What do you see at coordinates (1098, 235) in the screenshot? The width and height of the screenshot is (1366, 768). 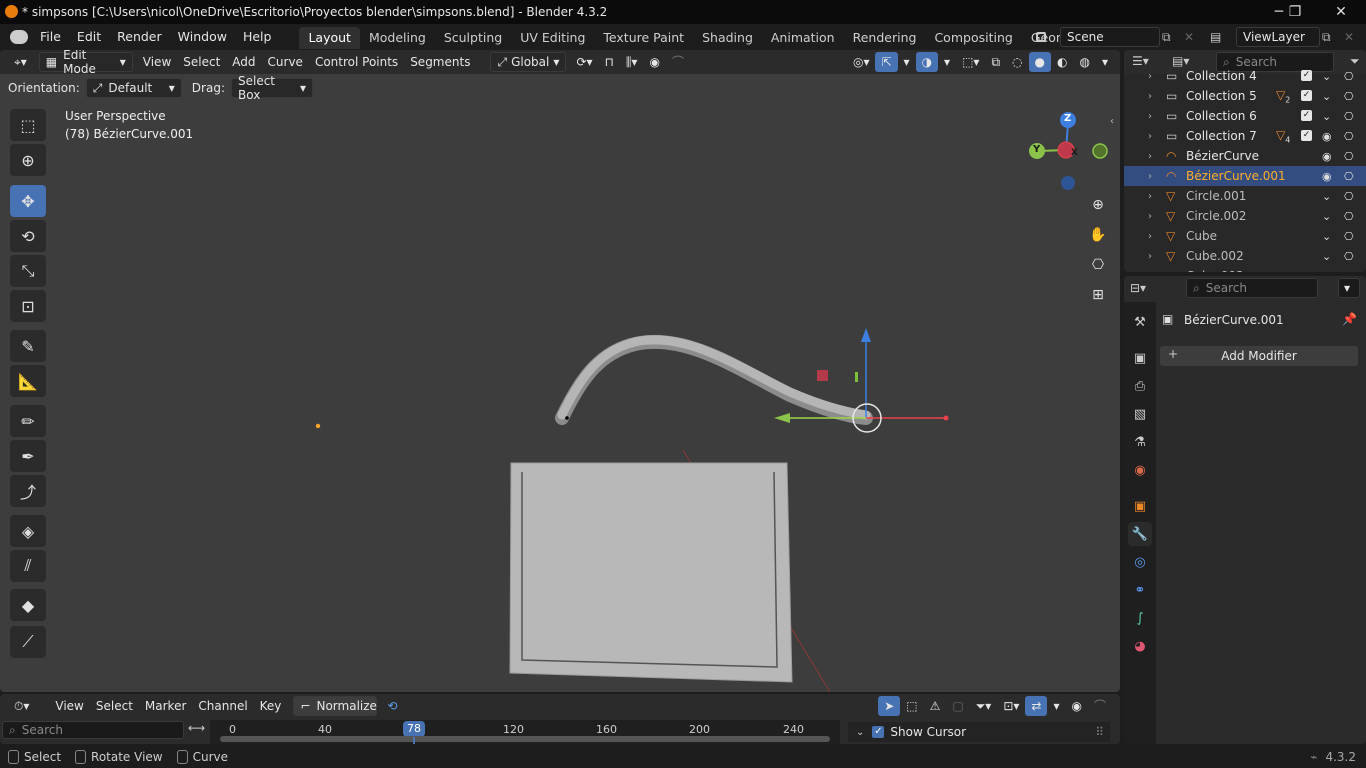 I see `pan-button: ✋` at bounding box center [1098, 235].